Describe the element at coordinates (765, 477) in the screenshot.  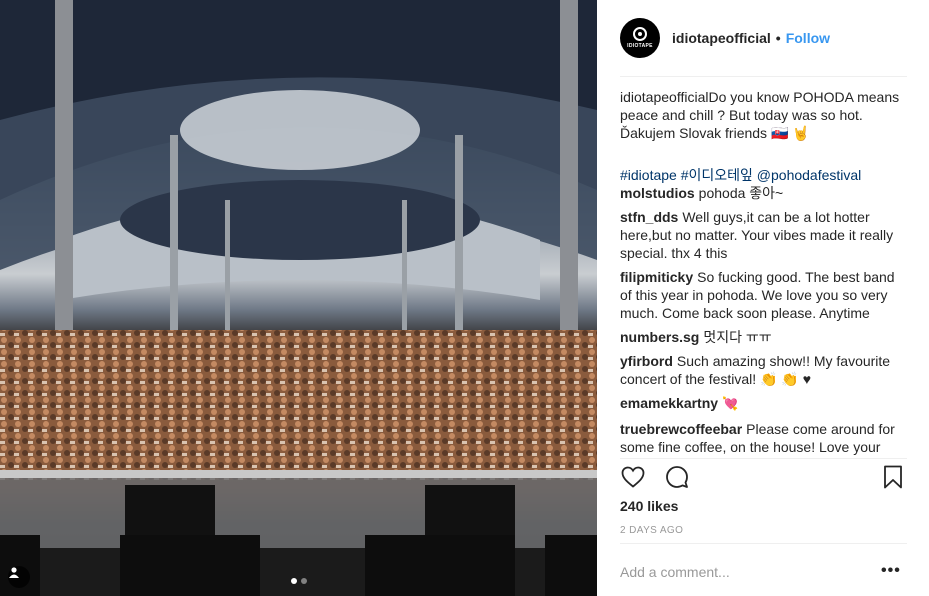
I see `action-bar` at that location.